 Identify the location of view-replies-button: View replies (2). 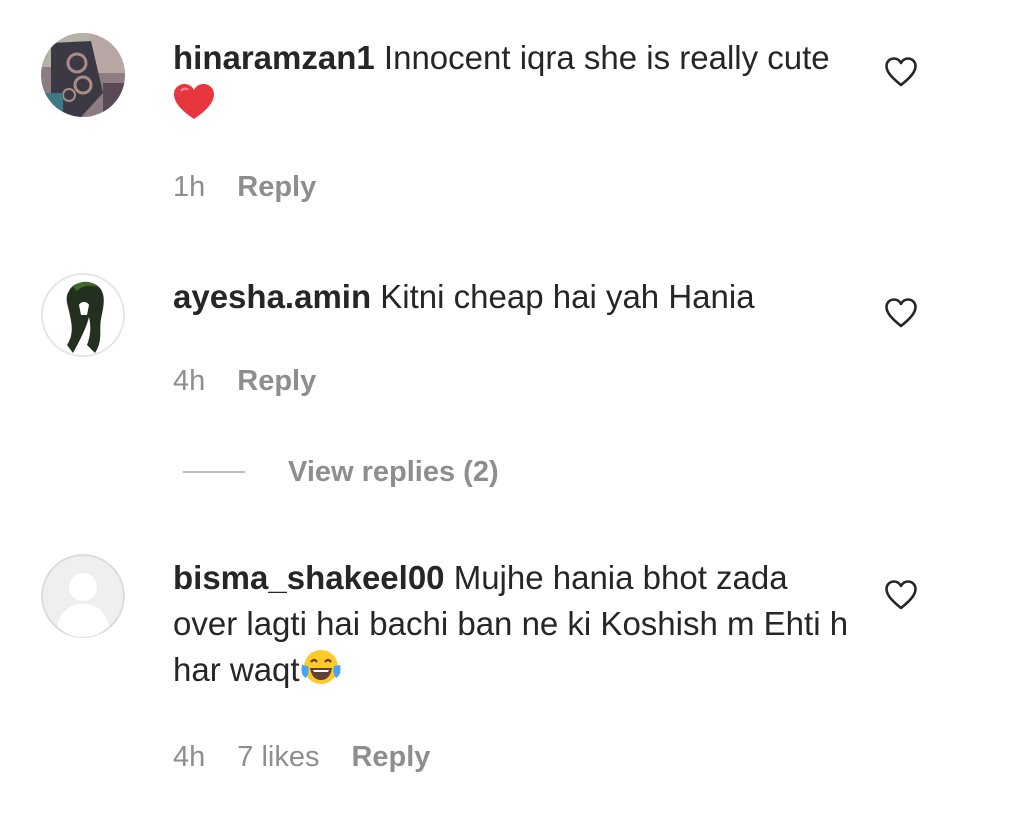
(341, 472).